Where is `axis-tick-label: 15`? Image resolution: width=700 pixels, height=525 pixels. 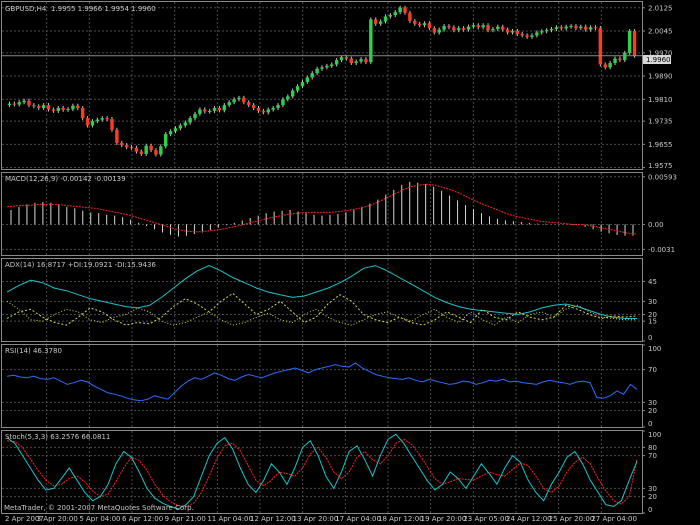 axis-tick-label: 15 is located at coordinates (652, 322).